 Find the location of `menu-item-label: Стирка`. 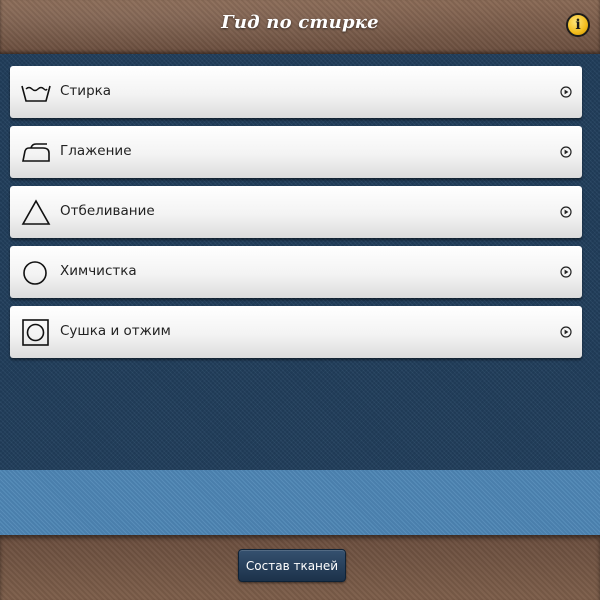

menu-item-label: Стирка is located at coordinates (86, 91).